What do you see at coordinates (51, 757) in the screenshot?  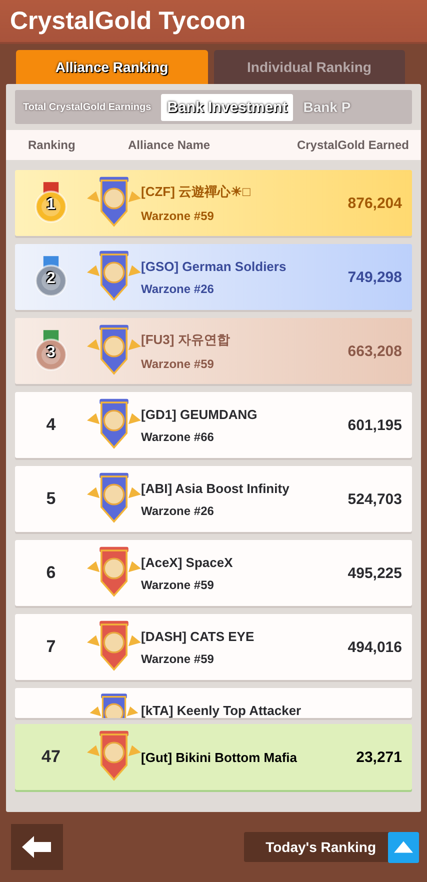 I see `rank-number: 47` at bounding box center [51, 757].